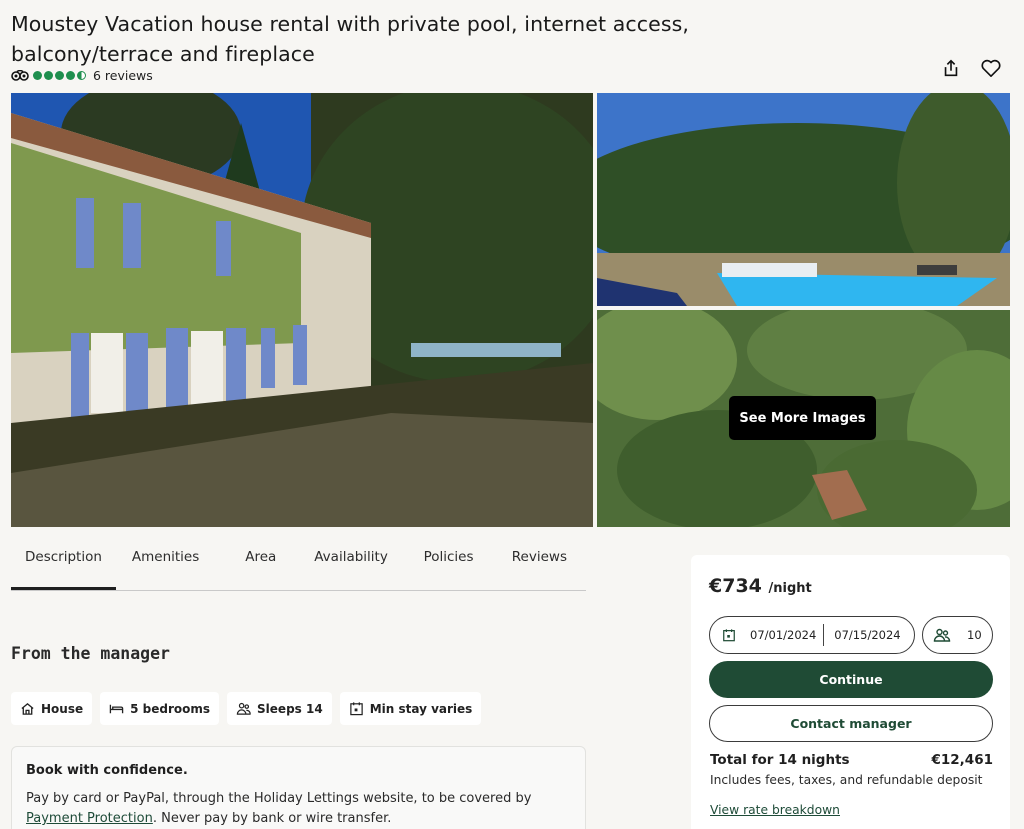 Image resolution: width=1024 pixels, height=829 pixels. I want to click on chip-house: House, so click(52, 708).